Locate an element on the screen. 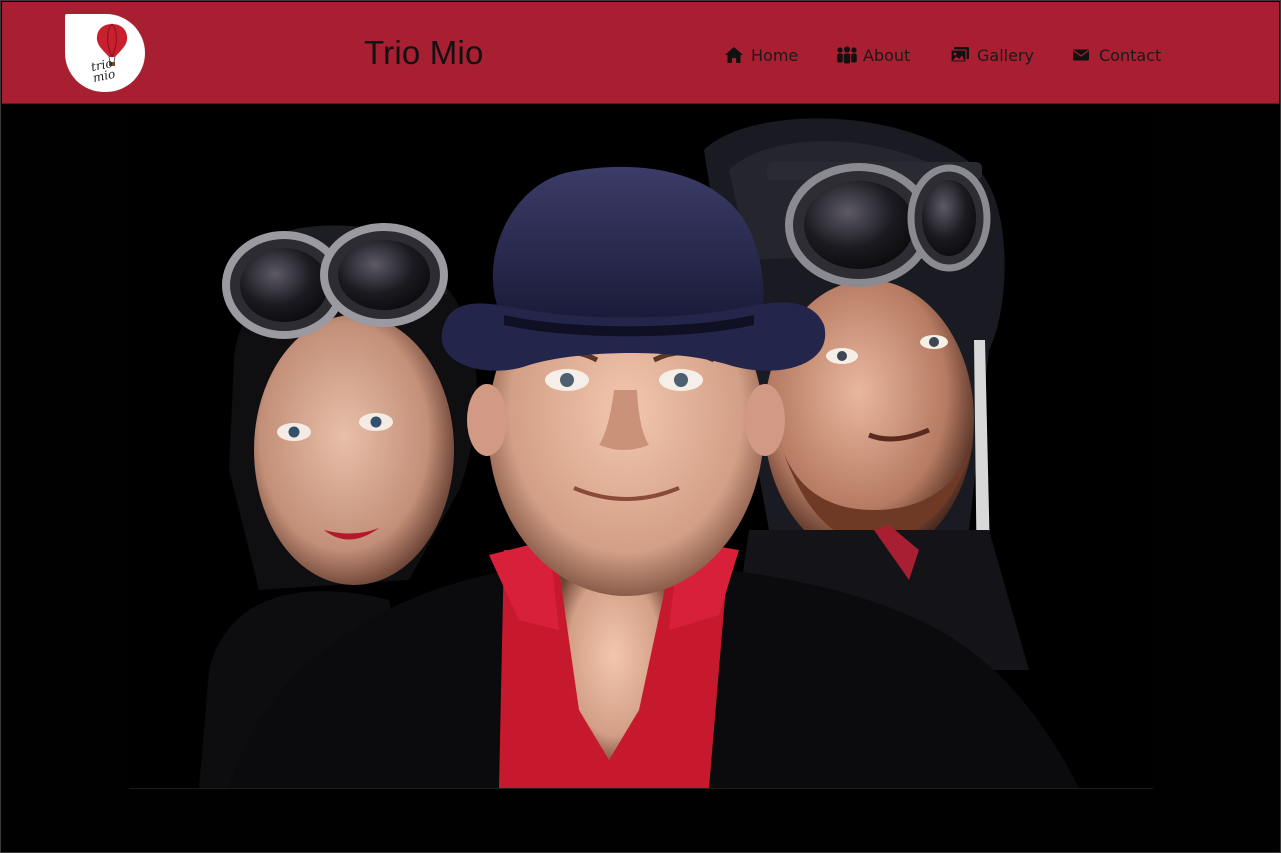  site-logo: trio mio is located at coordinates (105, 53).